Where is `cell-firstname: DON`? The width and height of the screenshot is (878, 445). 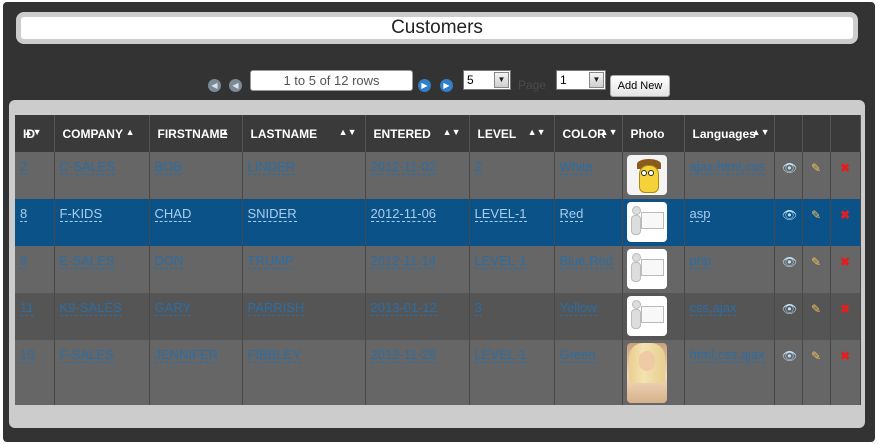
cell-firstname: DON is located at coordinates (196, 269).